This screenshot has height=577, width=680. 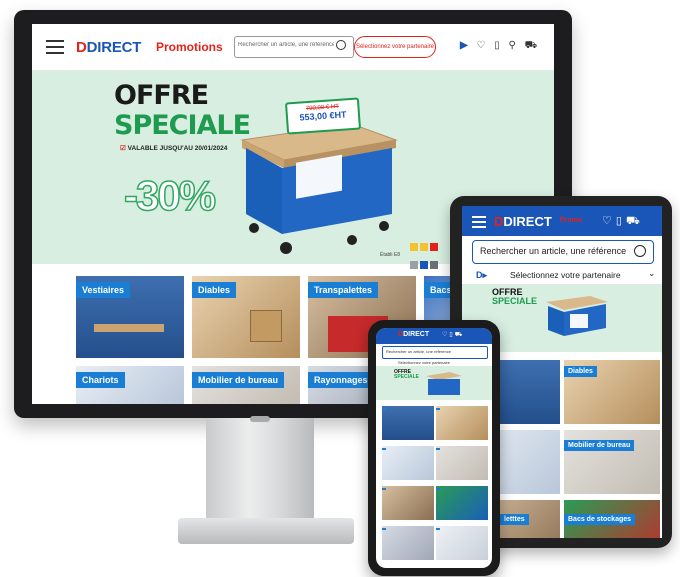 What do you see at coordinates (130, 317) in the screenshot?
I see `category-tile-vestiaires: Vestiaires` at bounding box center [130, 317].